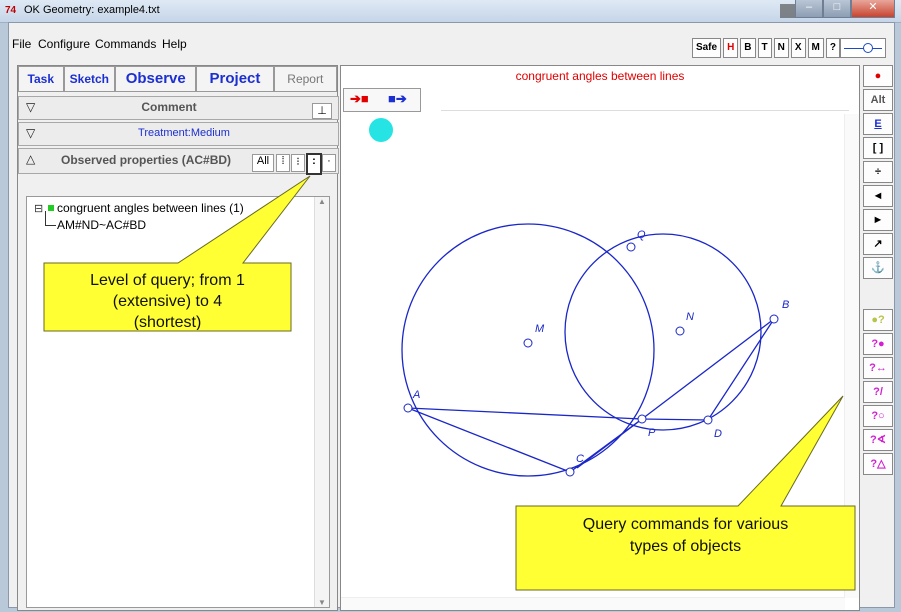 This screenshot has height=612, width=901. What do you see at coordinates (785, 305) in the screenshot?
I see `label-b: B` at bounding box center [785, 305].